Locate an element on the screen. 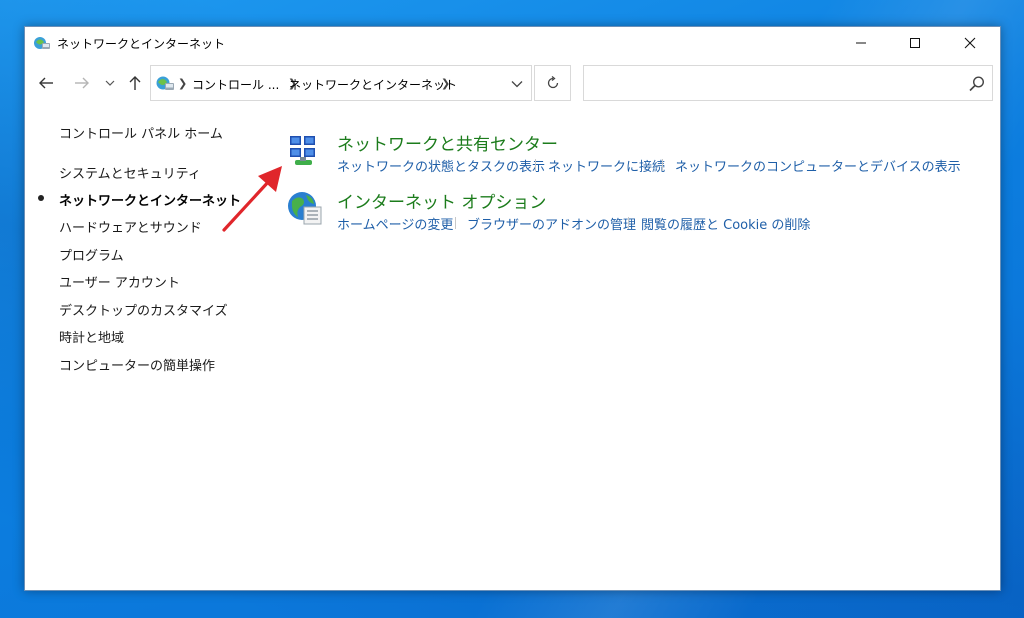 The width and height of the screenshot is (1024, 618). navigation-bar: ❯ コントロール ... ❯ ネットワークとインターネット ❯ is located at coordinates (512, 83).